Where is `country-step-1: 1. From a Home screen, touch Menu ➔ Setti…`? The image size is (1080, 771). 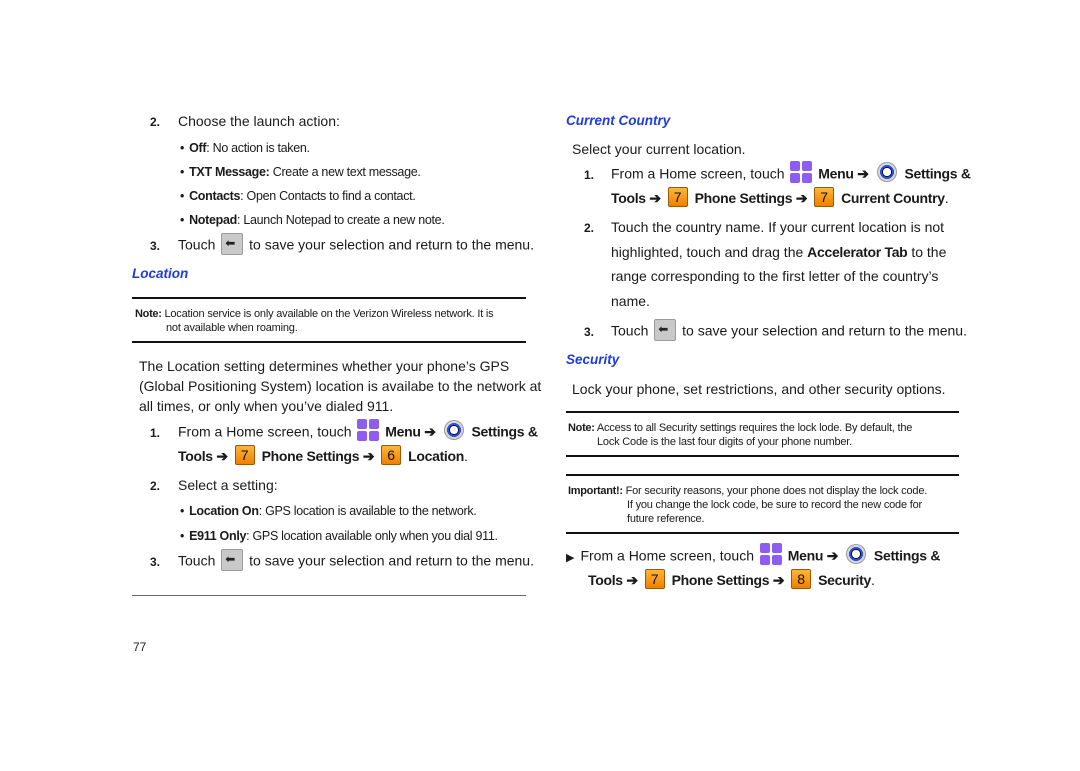 country-step-1: 1. From a Home screen, touch Menu ➔ Setti… is located at coordinates (777, 173).